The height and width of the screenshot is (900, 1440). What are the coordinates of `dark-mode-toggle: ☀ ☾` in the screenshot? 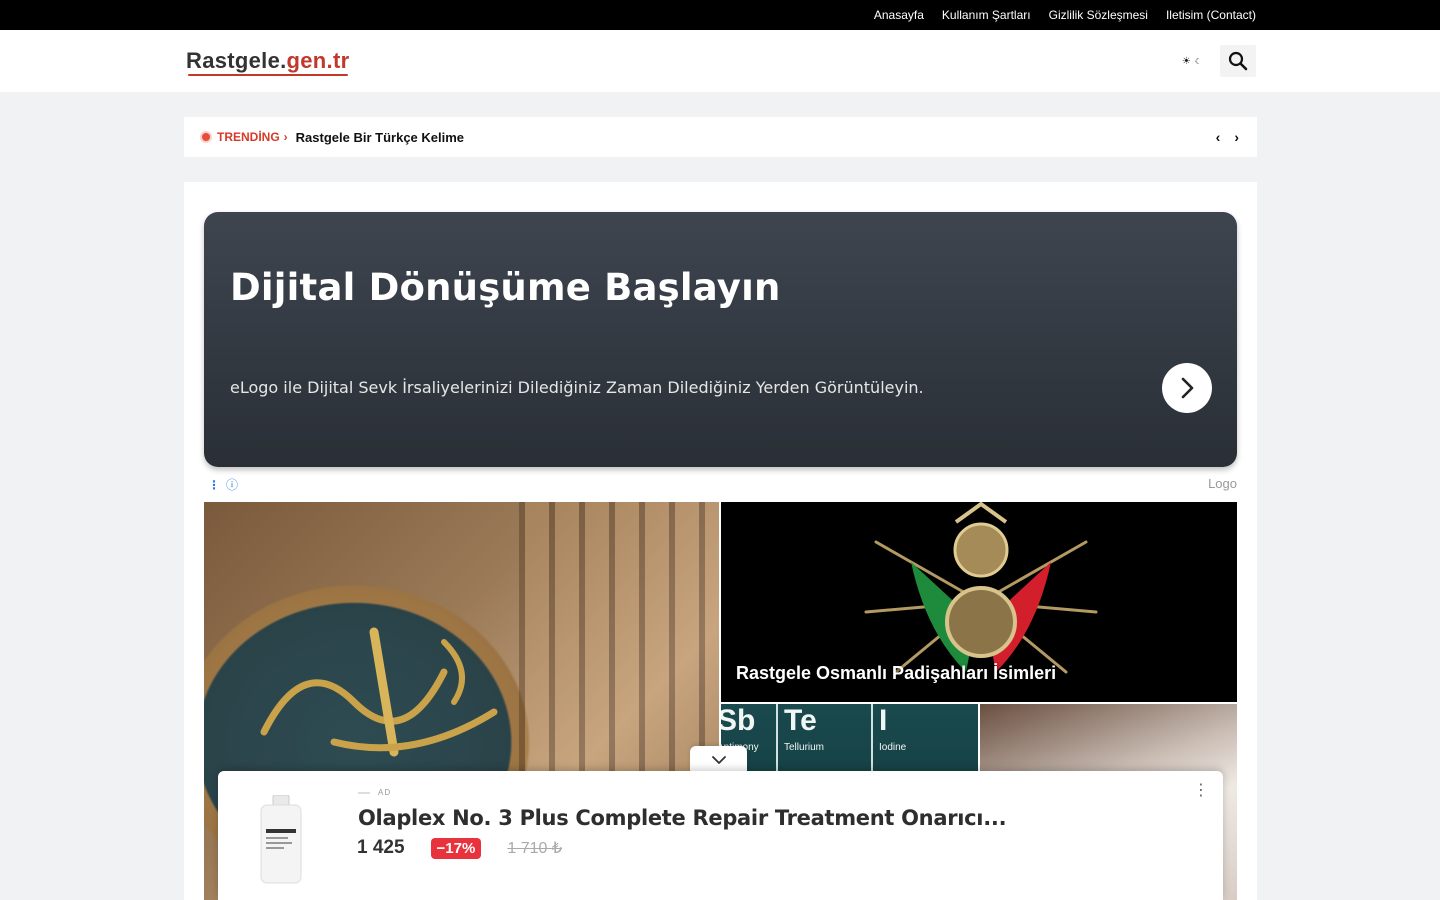 It's located at (1192, 61).